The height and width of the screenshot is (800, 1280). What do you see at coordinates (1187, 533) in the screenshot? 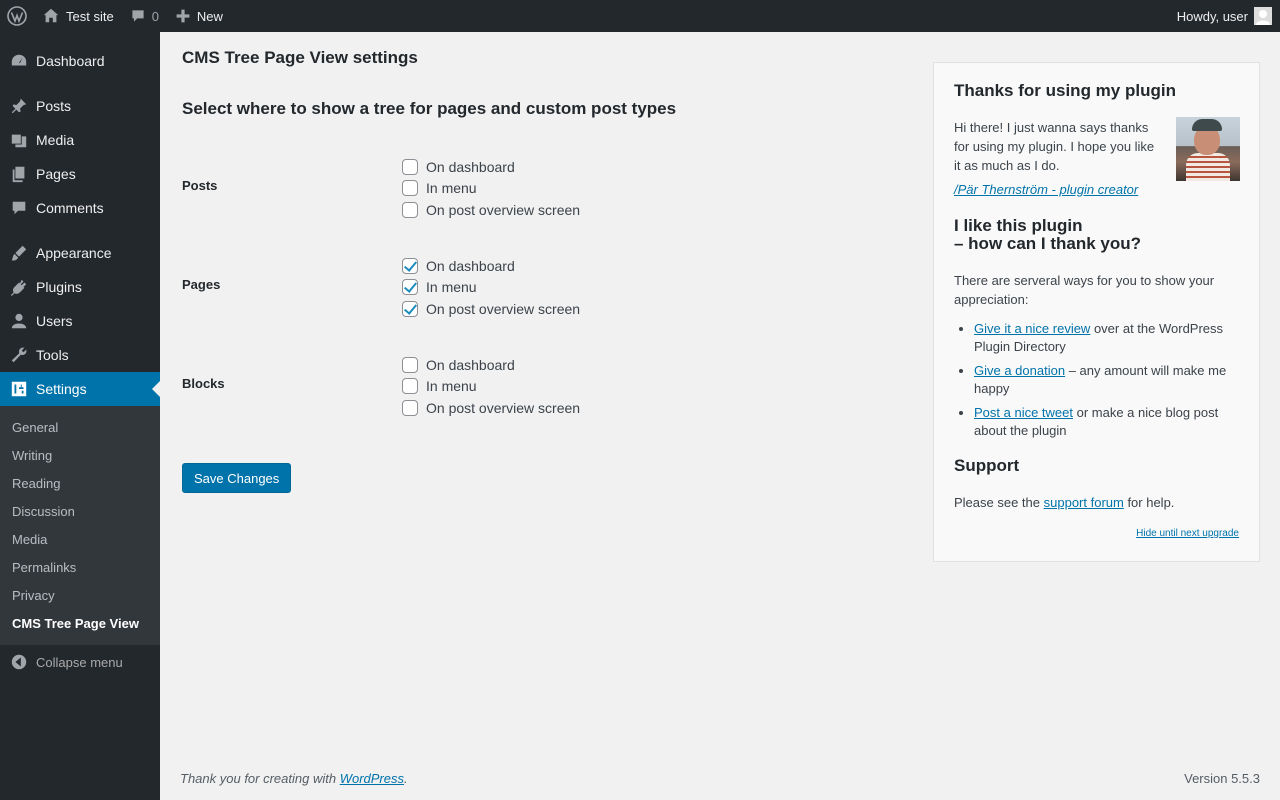
I see `hide-until-upgrade-link: Hide until next upgrade` at bounding box center [1187, 533].